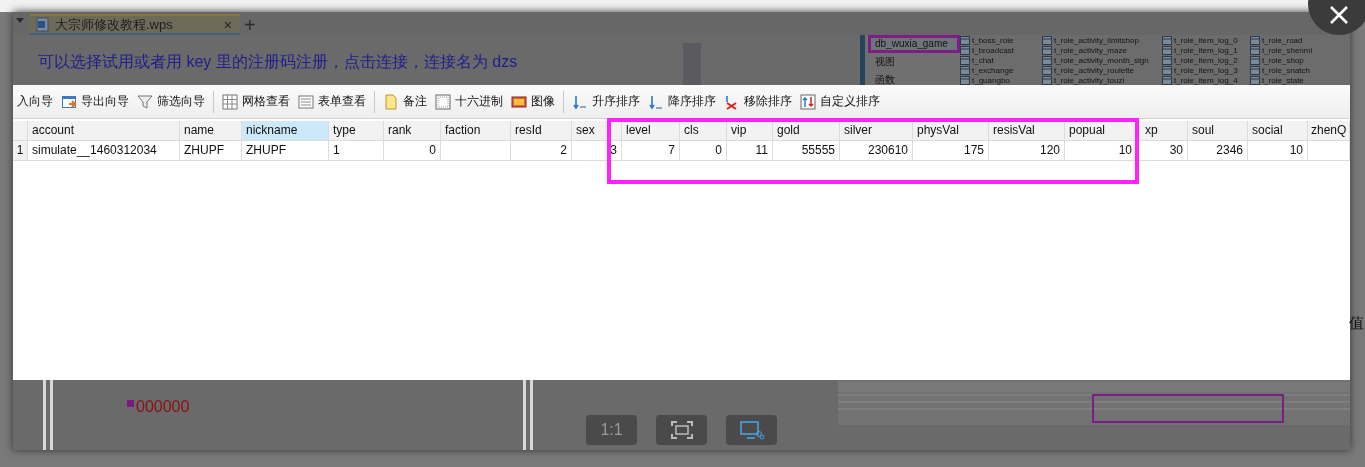 The height and width of the screenshot is (467, 1365). Describe the element at coordinates (750, 151) in the screenshot. I see `table-cell: 11` at that location.